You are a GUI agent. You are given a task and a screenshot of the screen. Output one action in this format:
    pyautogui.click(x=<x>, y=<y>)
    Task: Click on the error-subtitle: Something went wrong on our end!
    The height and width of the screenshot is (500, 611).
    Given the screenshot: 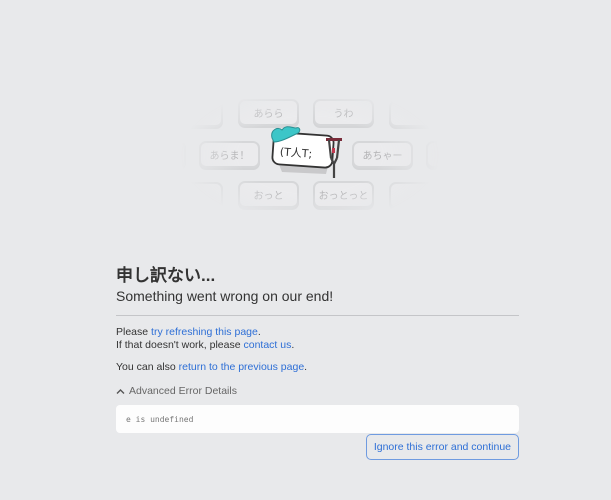 What is the action you would take?
    pyautogui.click(x=225, y=296)
    